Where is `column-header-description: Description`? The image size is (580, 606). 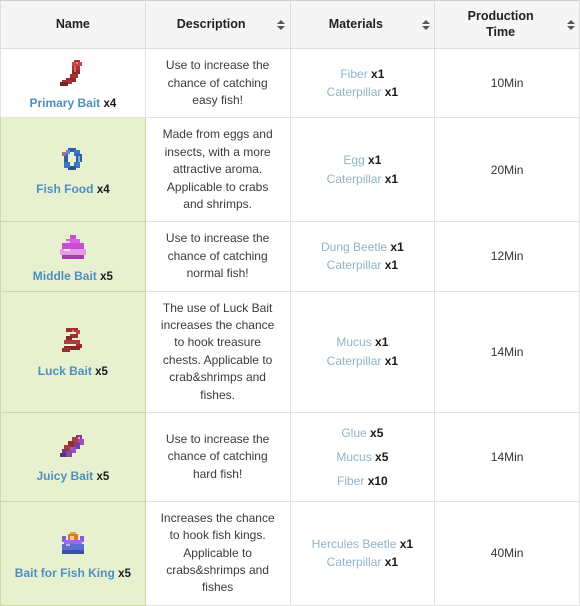 column-header-description: Description is located at coordinates (217, 25).